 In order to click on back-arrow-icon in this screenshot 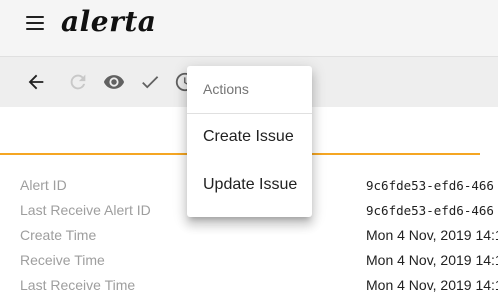, I will do `click(36, 82)`.